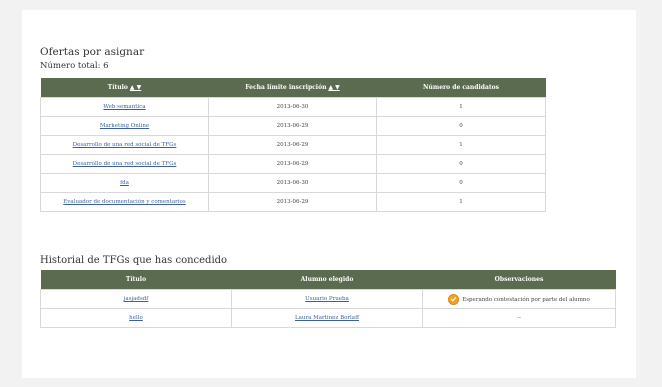 This screenshot has width=662, height=387. Describe the element at coordinates (333, 87) in the screenshot. I see `sort-deadline-icon: ▲ ▼` at that location.